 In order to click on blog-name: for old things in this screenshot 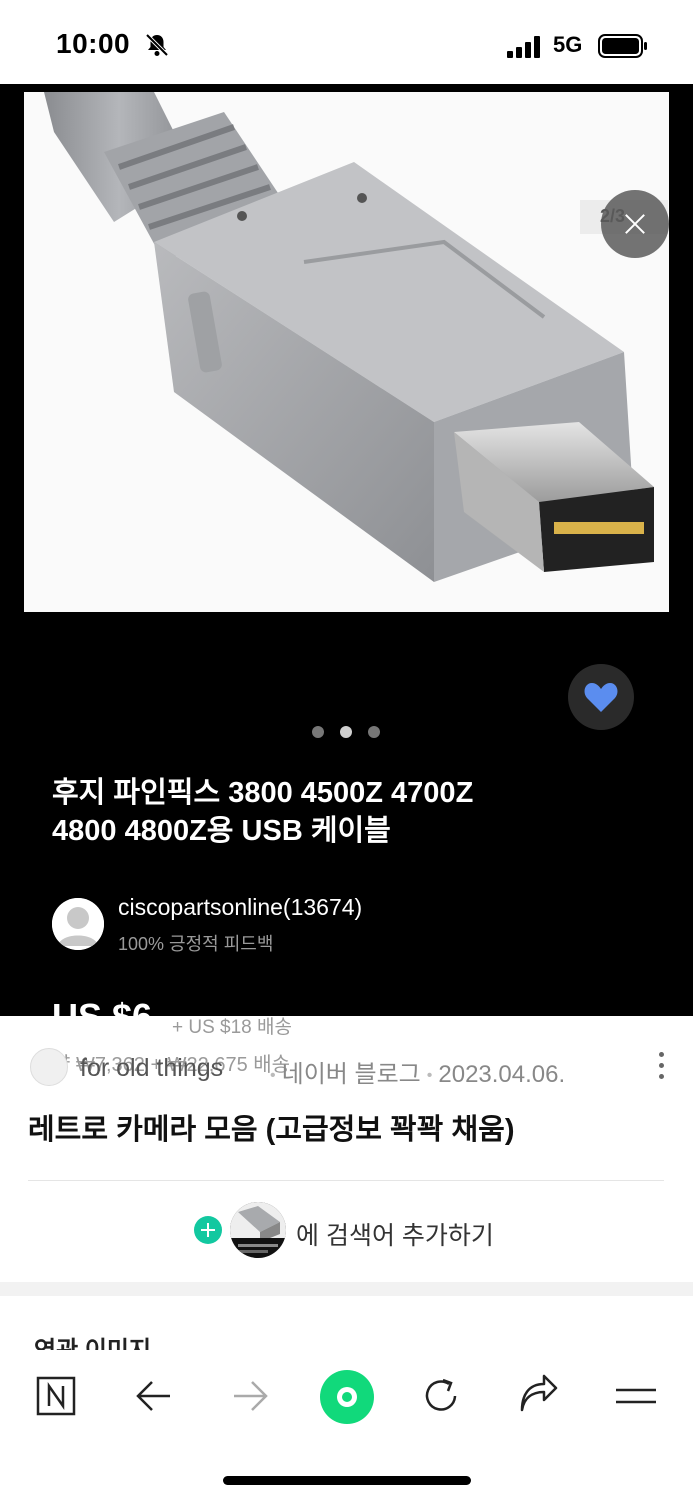, I will do `click(151, 1068)`.